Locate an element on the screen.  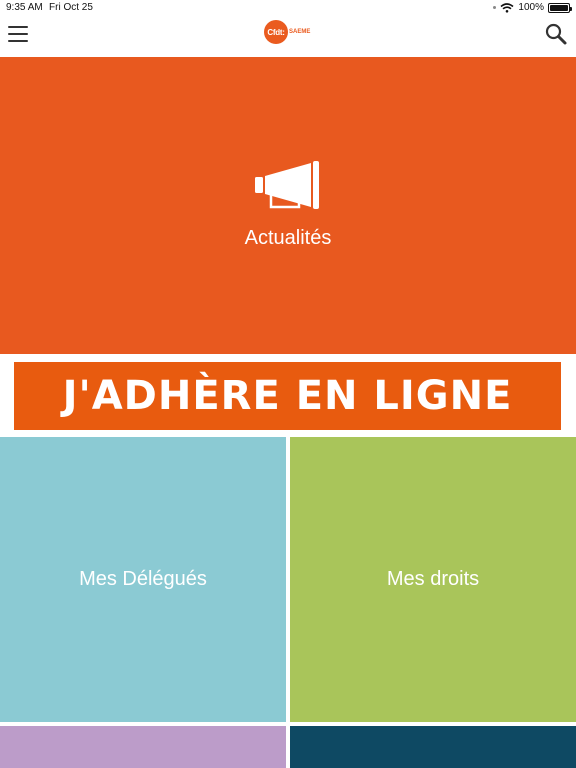
menu-button is located at coordinates (19, 34).